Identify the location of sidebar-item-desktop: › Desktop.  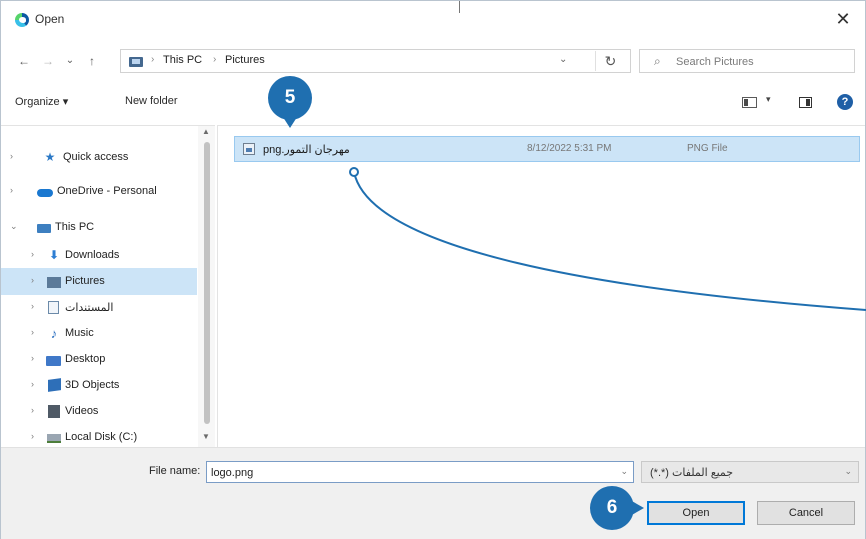
(99, 359).